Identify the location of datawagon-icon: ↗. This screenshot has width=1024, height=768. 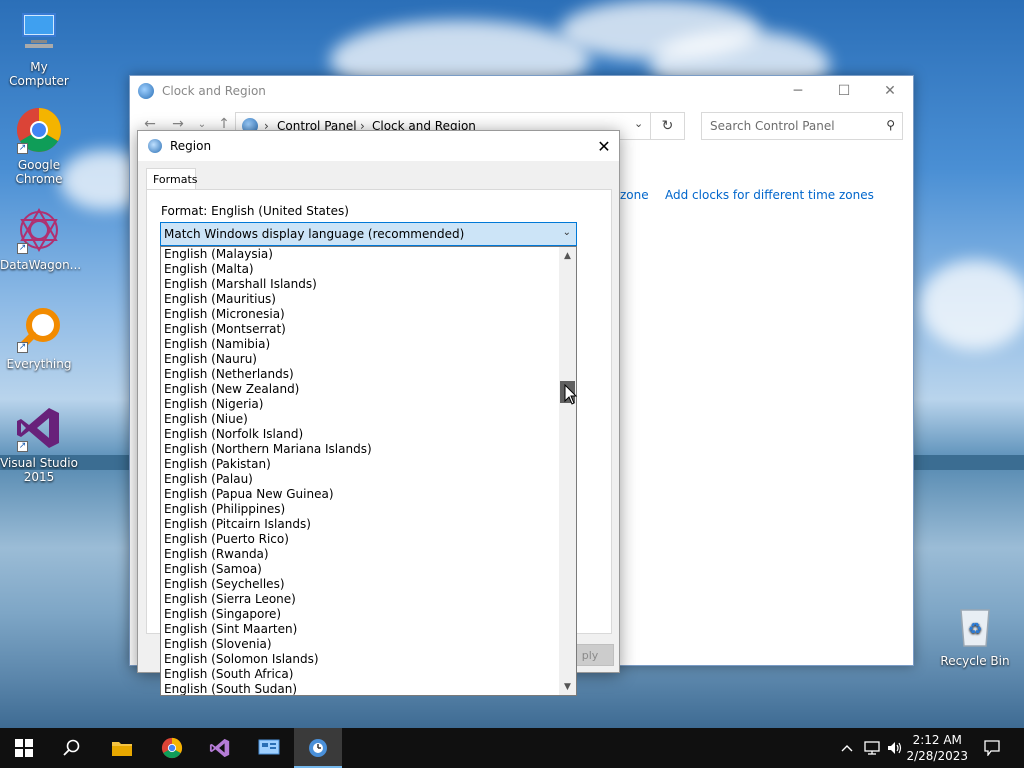
(39, 230).